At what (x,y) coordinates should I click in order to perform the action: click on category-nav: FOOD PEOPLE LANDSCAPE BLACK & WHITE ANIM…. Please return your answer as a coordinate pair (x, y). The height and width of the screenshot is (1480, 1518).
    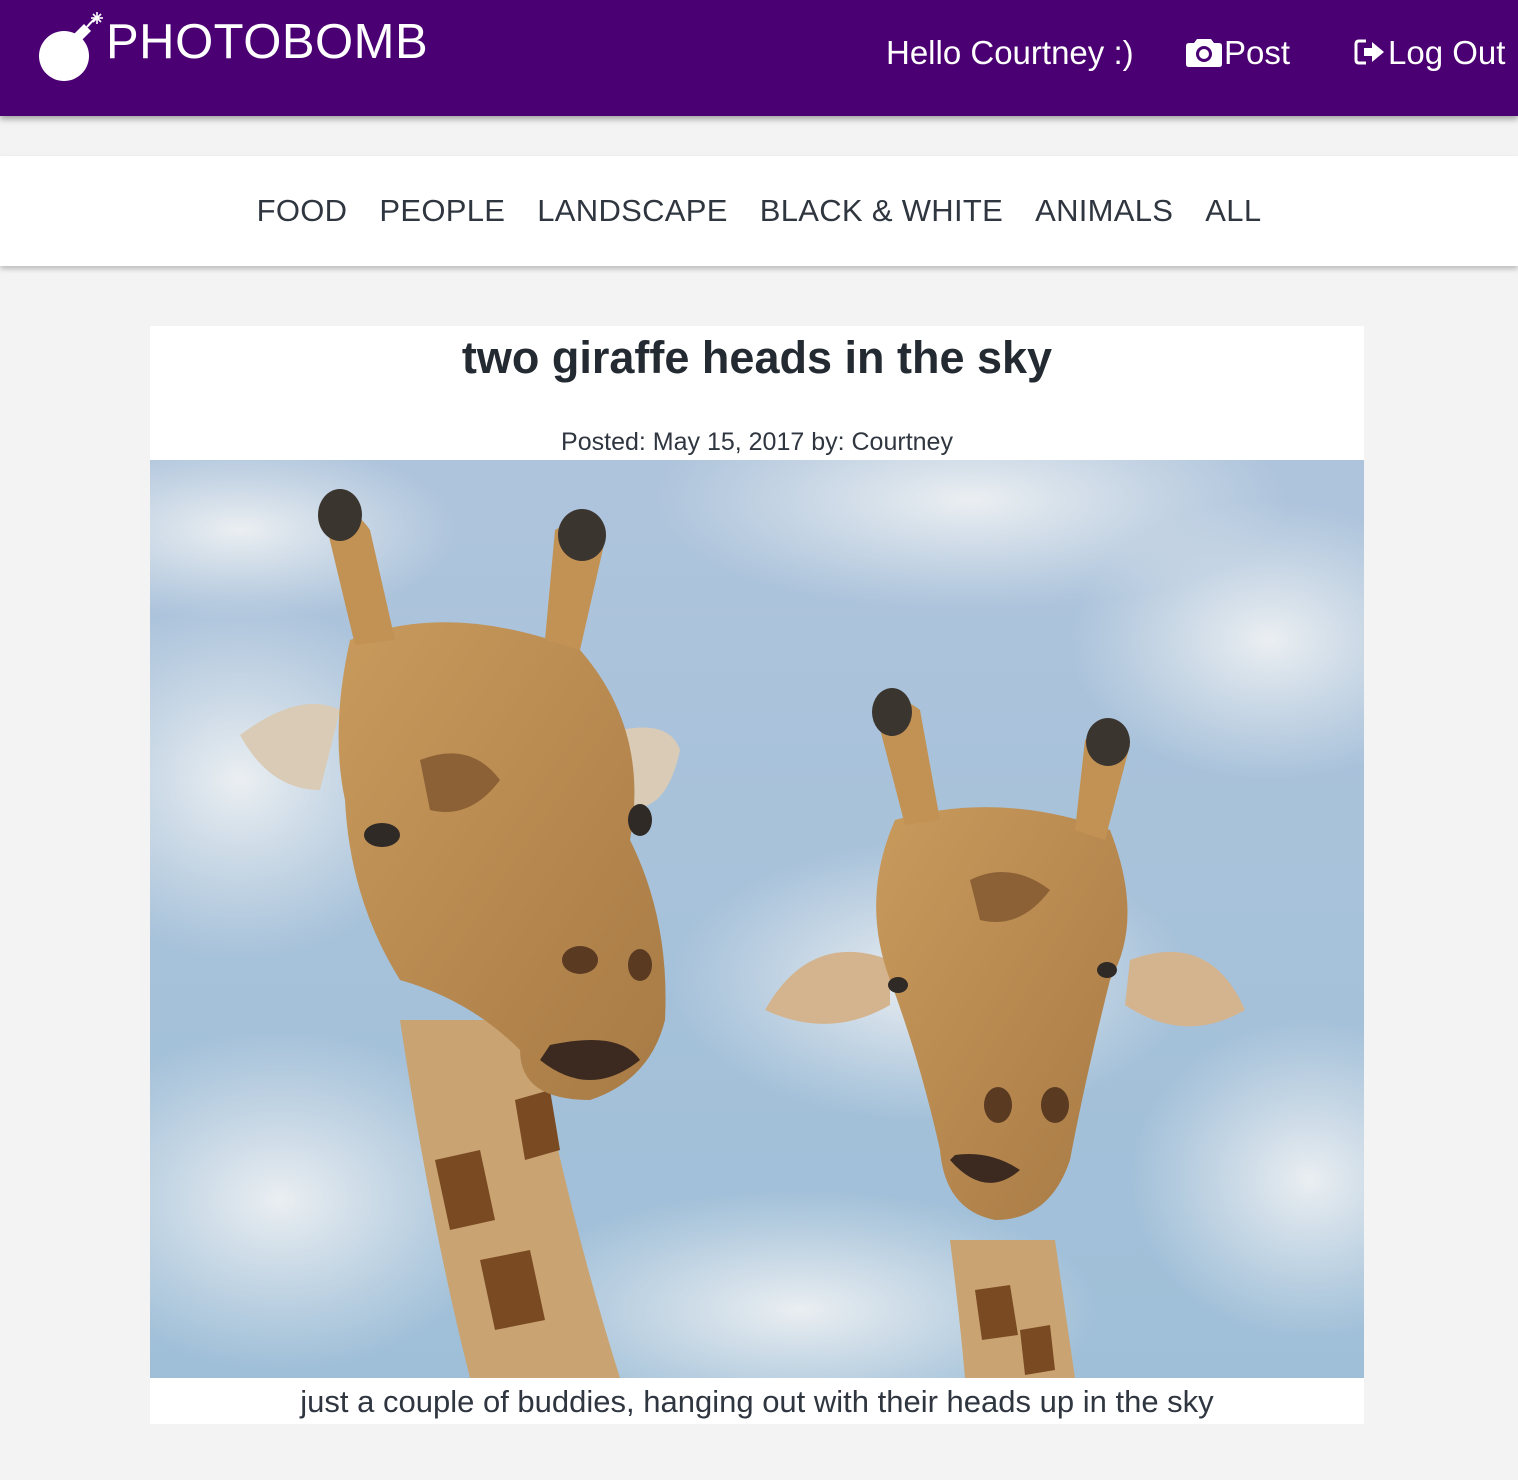
    Looking at the image, I should click on (759, 211).